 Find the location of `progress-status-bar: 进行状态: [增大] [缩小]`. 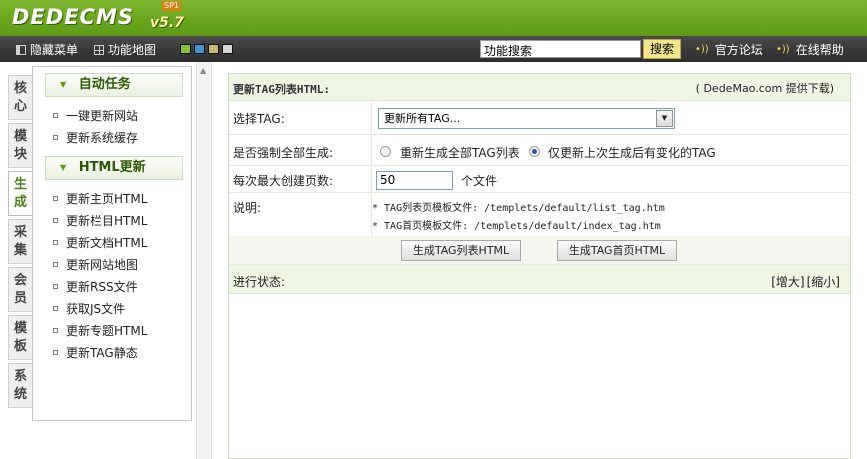

progress-status-bar: 进行状态: [增大] [缩小] is located at coordinates (539, 279).